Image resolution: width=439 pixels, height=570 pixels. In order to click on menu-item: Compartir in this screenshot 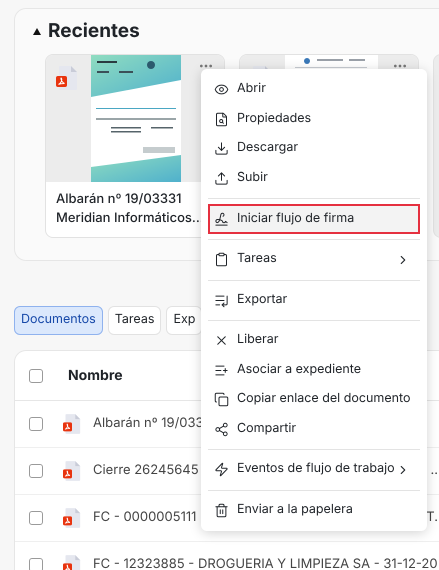, I will do `click(314, 429)`.